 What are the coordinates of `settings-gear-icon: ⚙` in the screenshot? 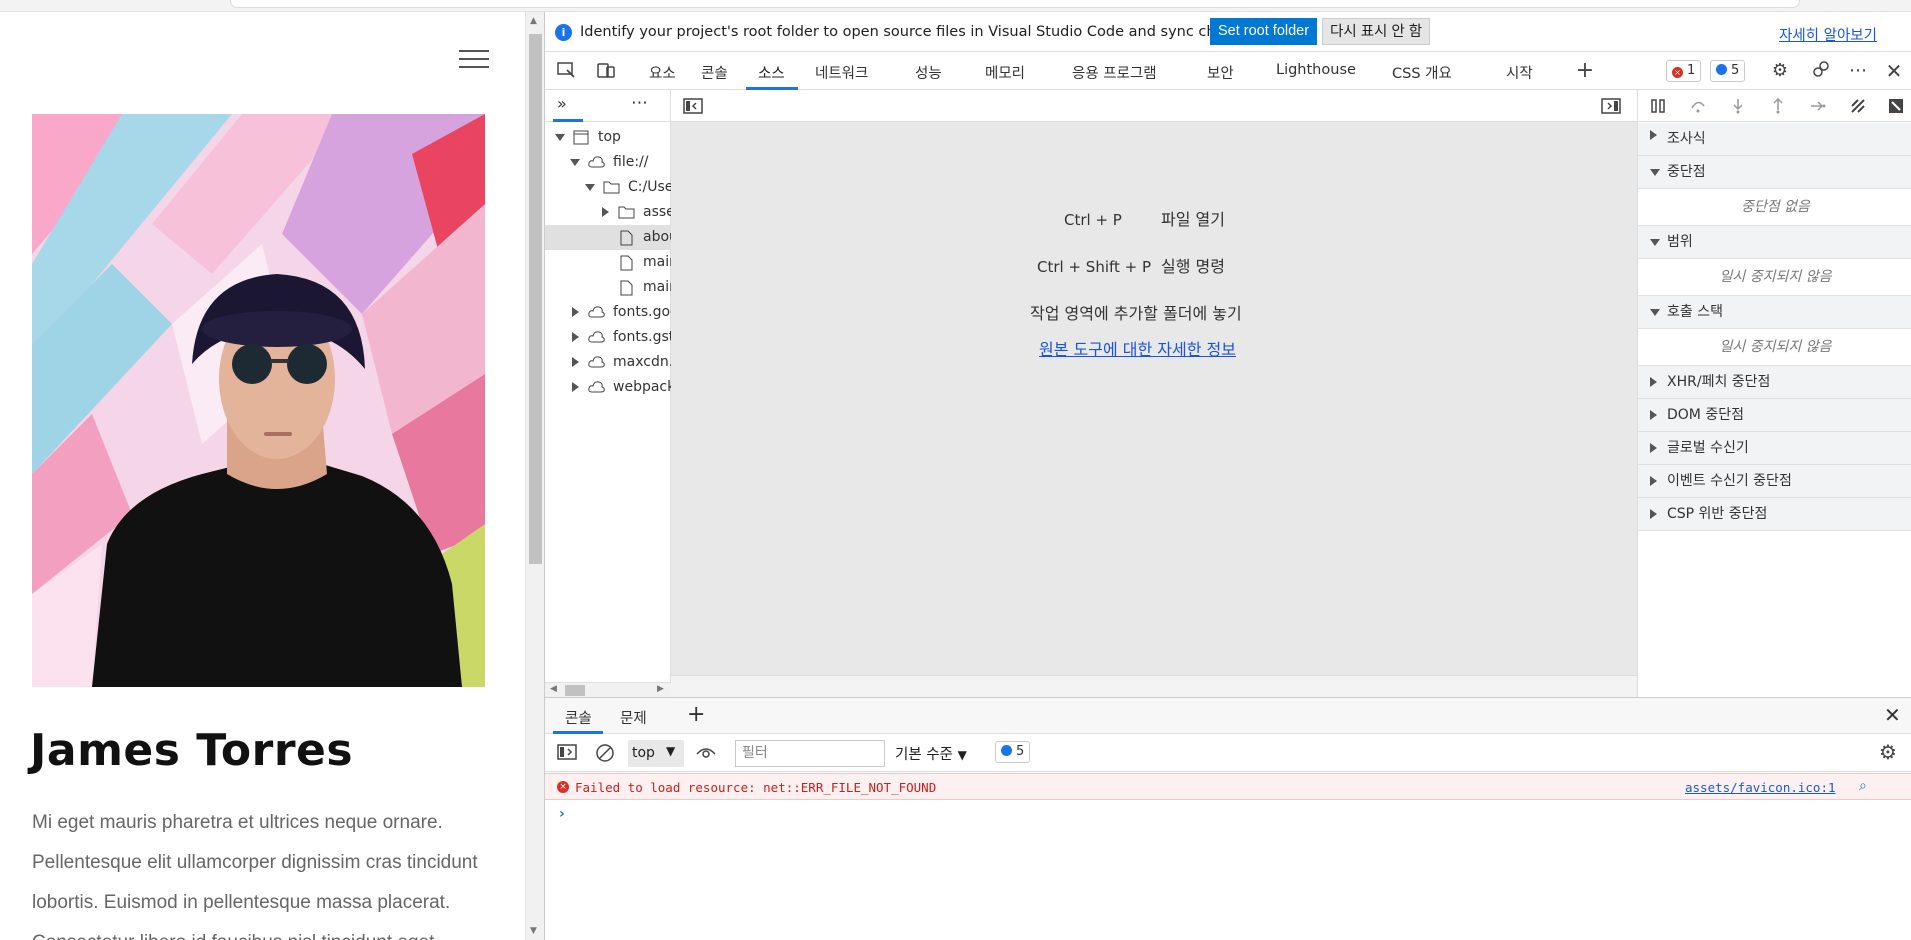 It's located at (1780, 71).